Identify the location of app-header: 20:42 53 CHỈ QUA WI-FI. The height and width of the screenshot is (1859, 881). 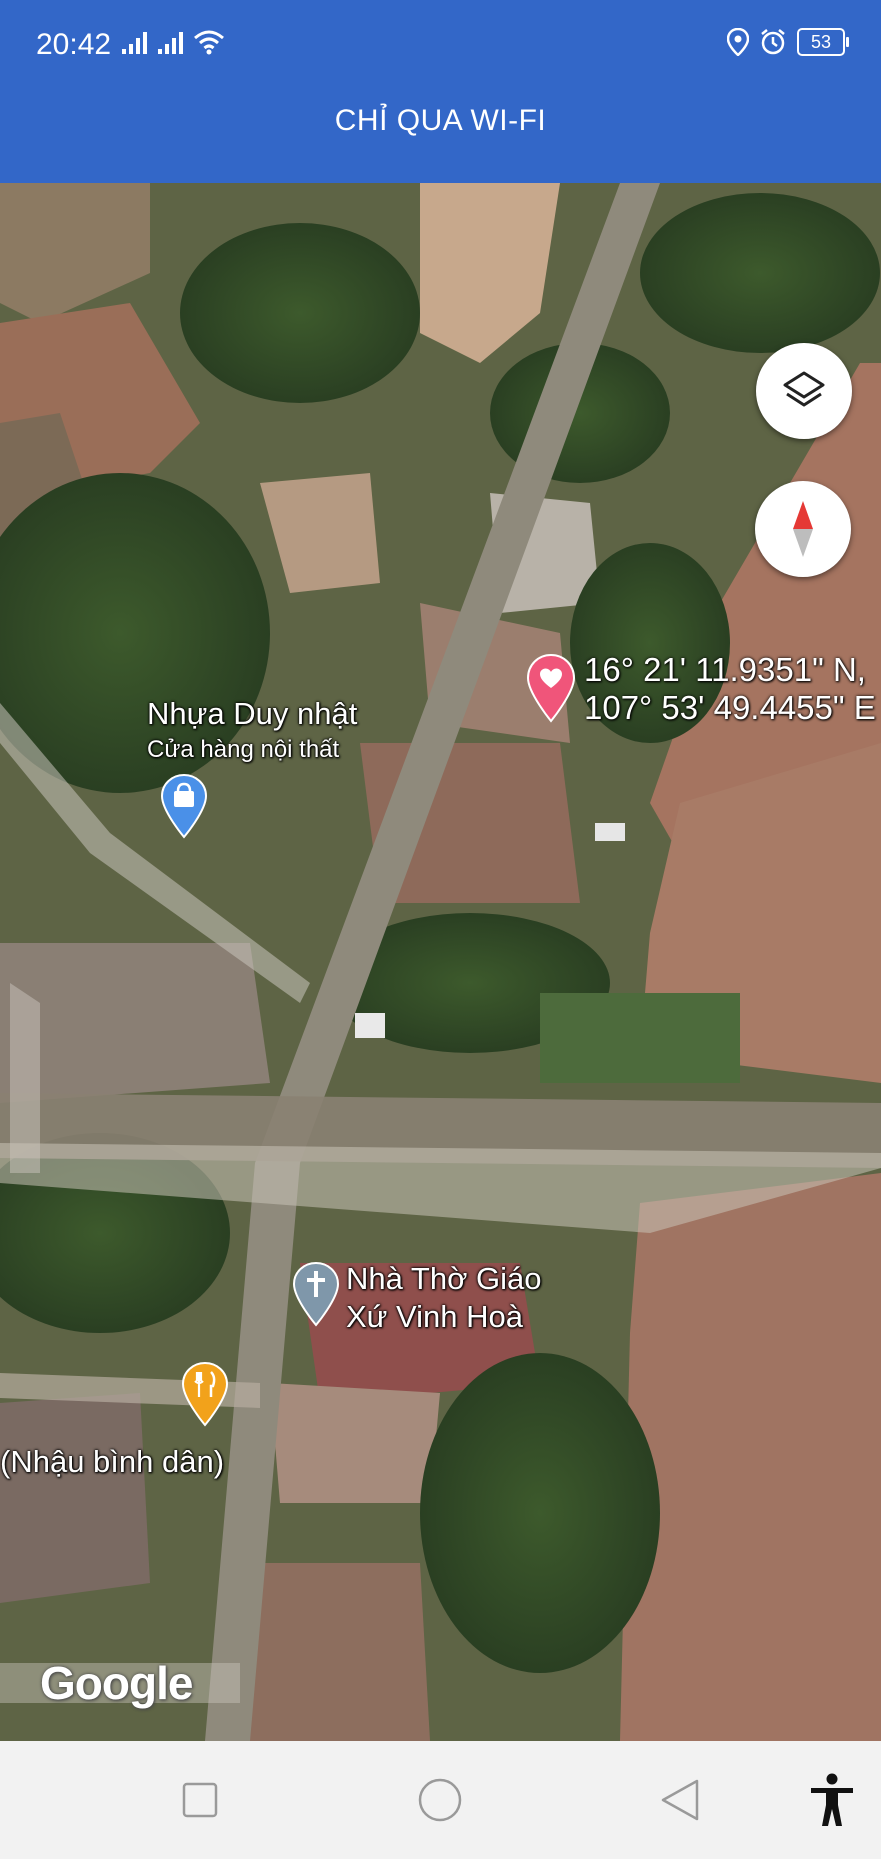
(440, 91).